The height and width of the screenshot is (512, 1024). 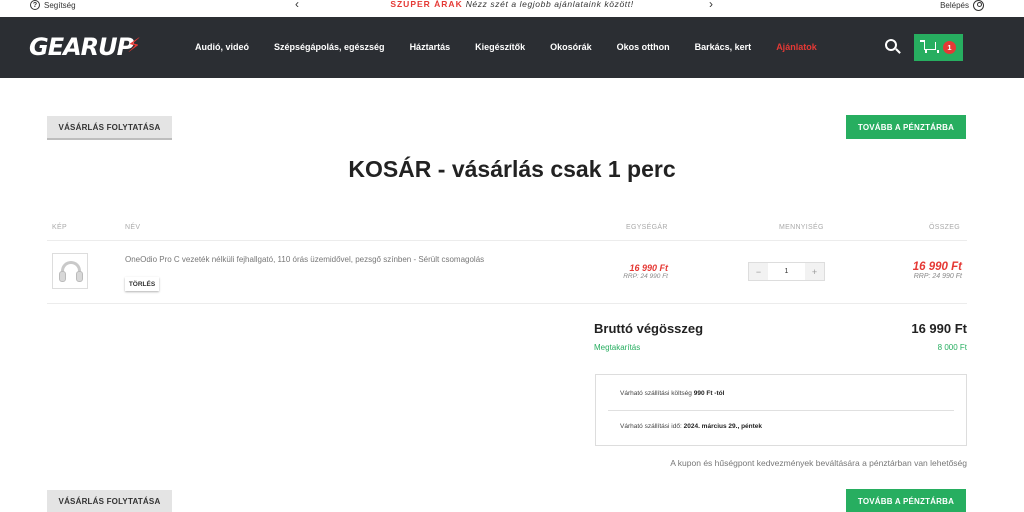 What do you see at coordinates (109, 501) in the screenshot?
I see `continue-shopping-button-bottom: VÁSÁRLÁS FOLYTATÁSA` at bounding box center [109, 501].